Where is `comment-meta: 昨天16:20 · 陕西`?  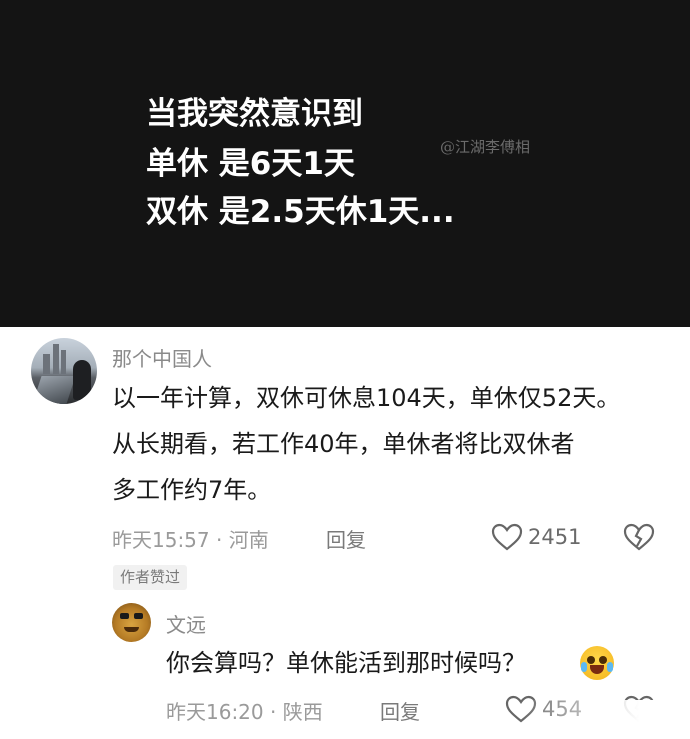 comment-meta: 昨天16:20 · 陕西 is located at coordinates (244, 710).